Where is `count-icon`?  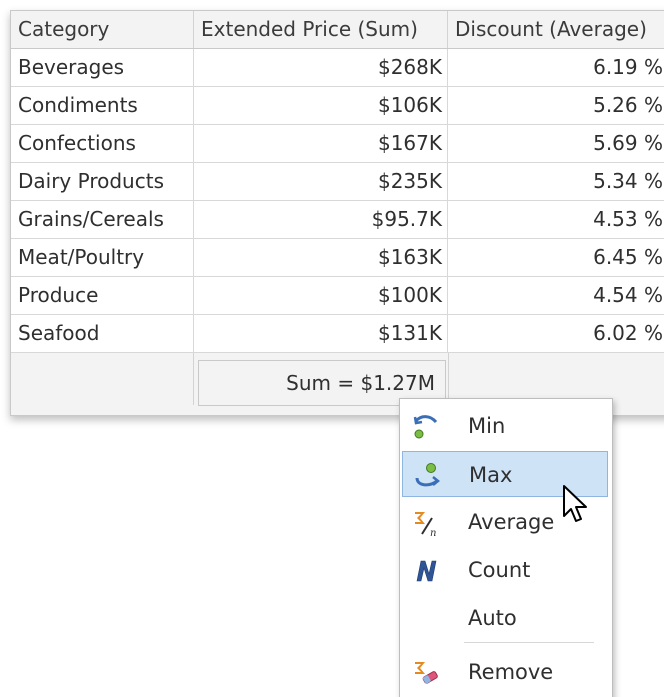 count-icon is located at coordinates (426, 571).